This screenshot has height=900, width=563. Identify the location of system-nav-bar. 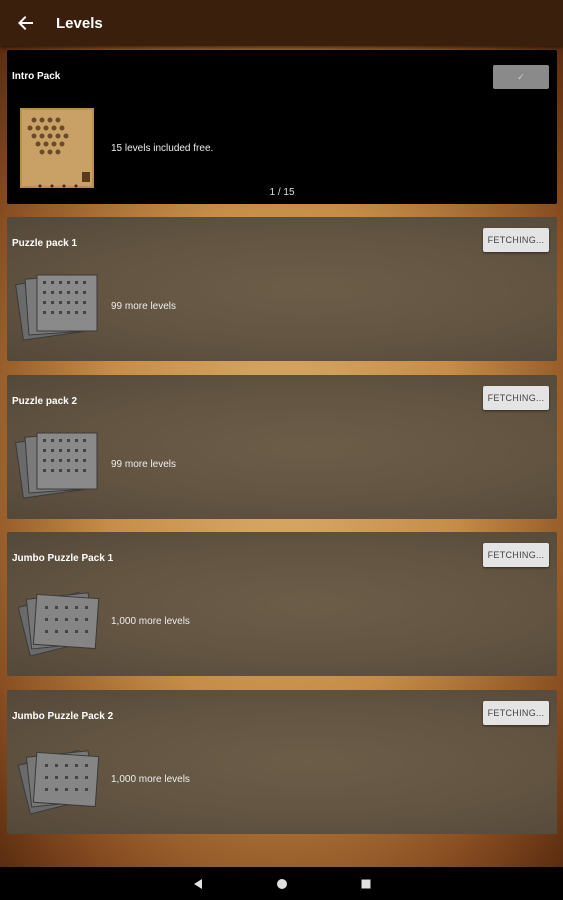
(281, 883).